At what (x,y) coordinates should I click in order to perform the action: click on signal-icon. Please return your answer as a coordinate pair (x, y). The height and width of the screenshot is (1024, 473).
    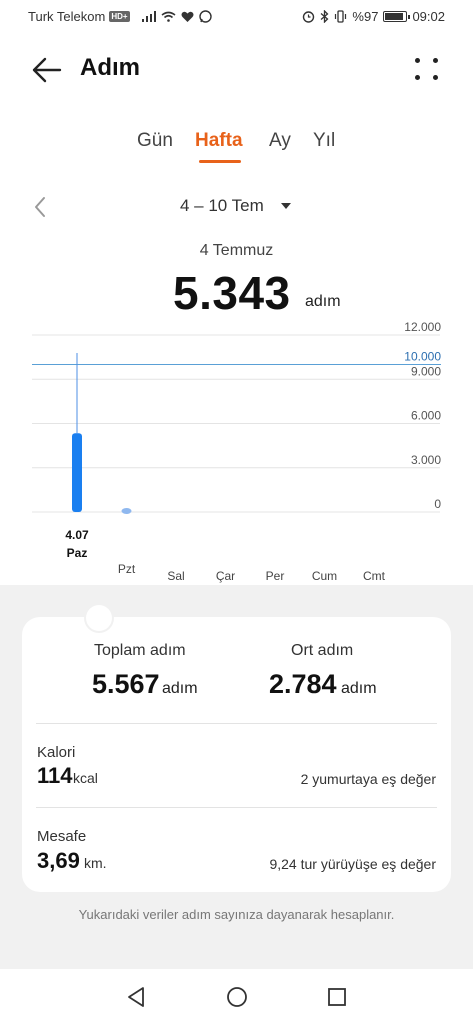
    Looking at the image, I should click on (148, 16).